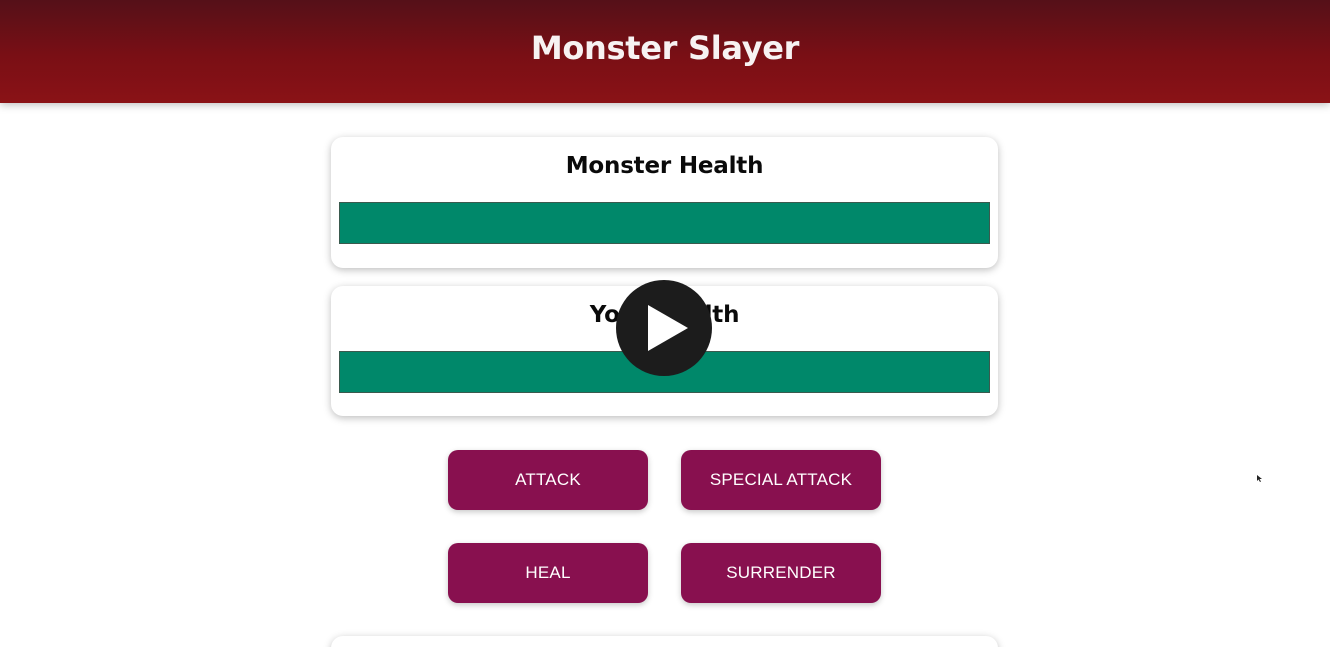 This screenshot has width=1330, height=647. Describe the element at coordinates (548, 480) in the screenshot. I see `attack-button: ATTACK` at that location.